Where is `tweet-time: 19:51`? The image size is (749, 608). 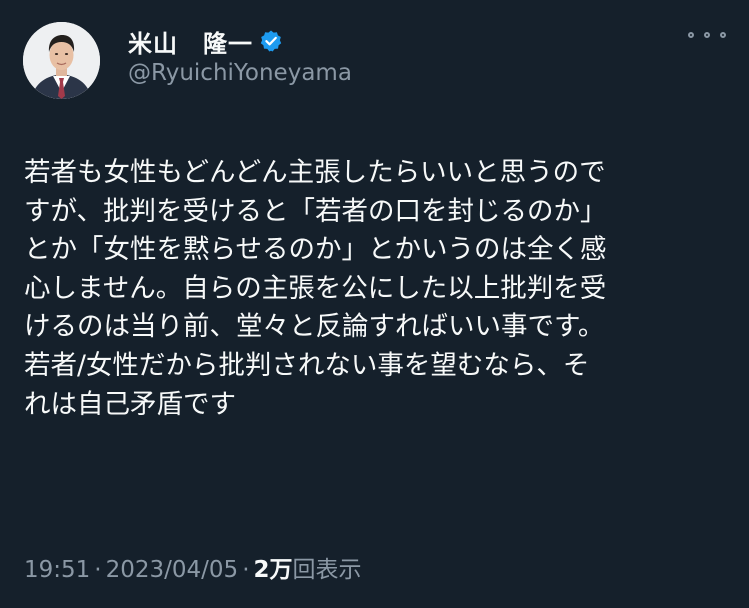
tweet-time: 19:51 is located at coordinates (57, 570).